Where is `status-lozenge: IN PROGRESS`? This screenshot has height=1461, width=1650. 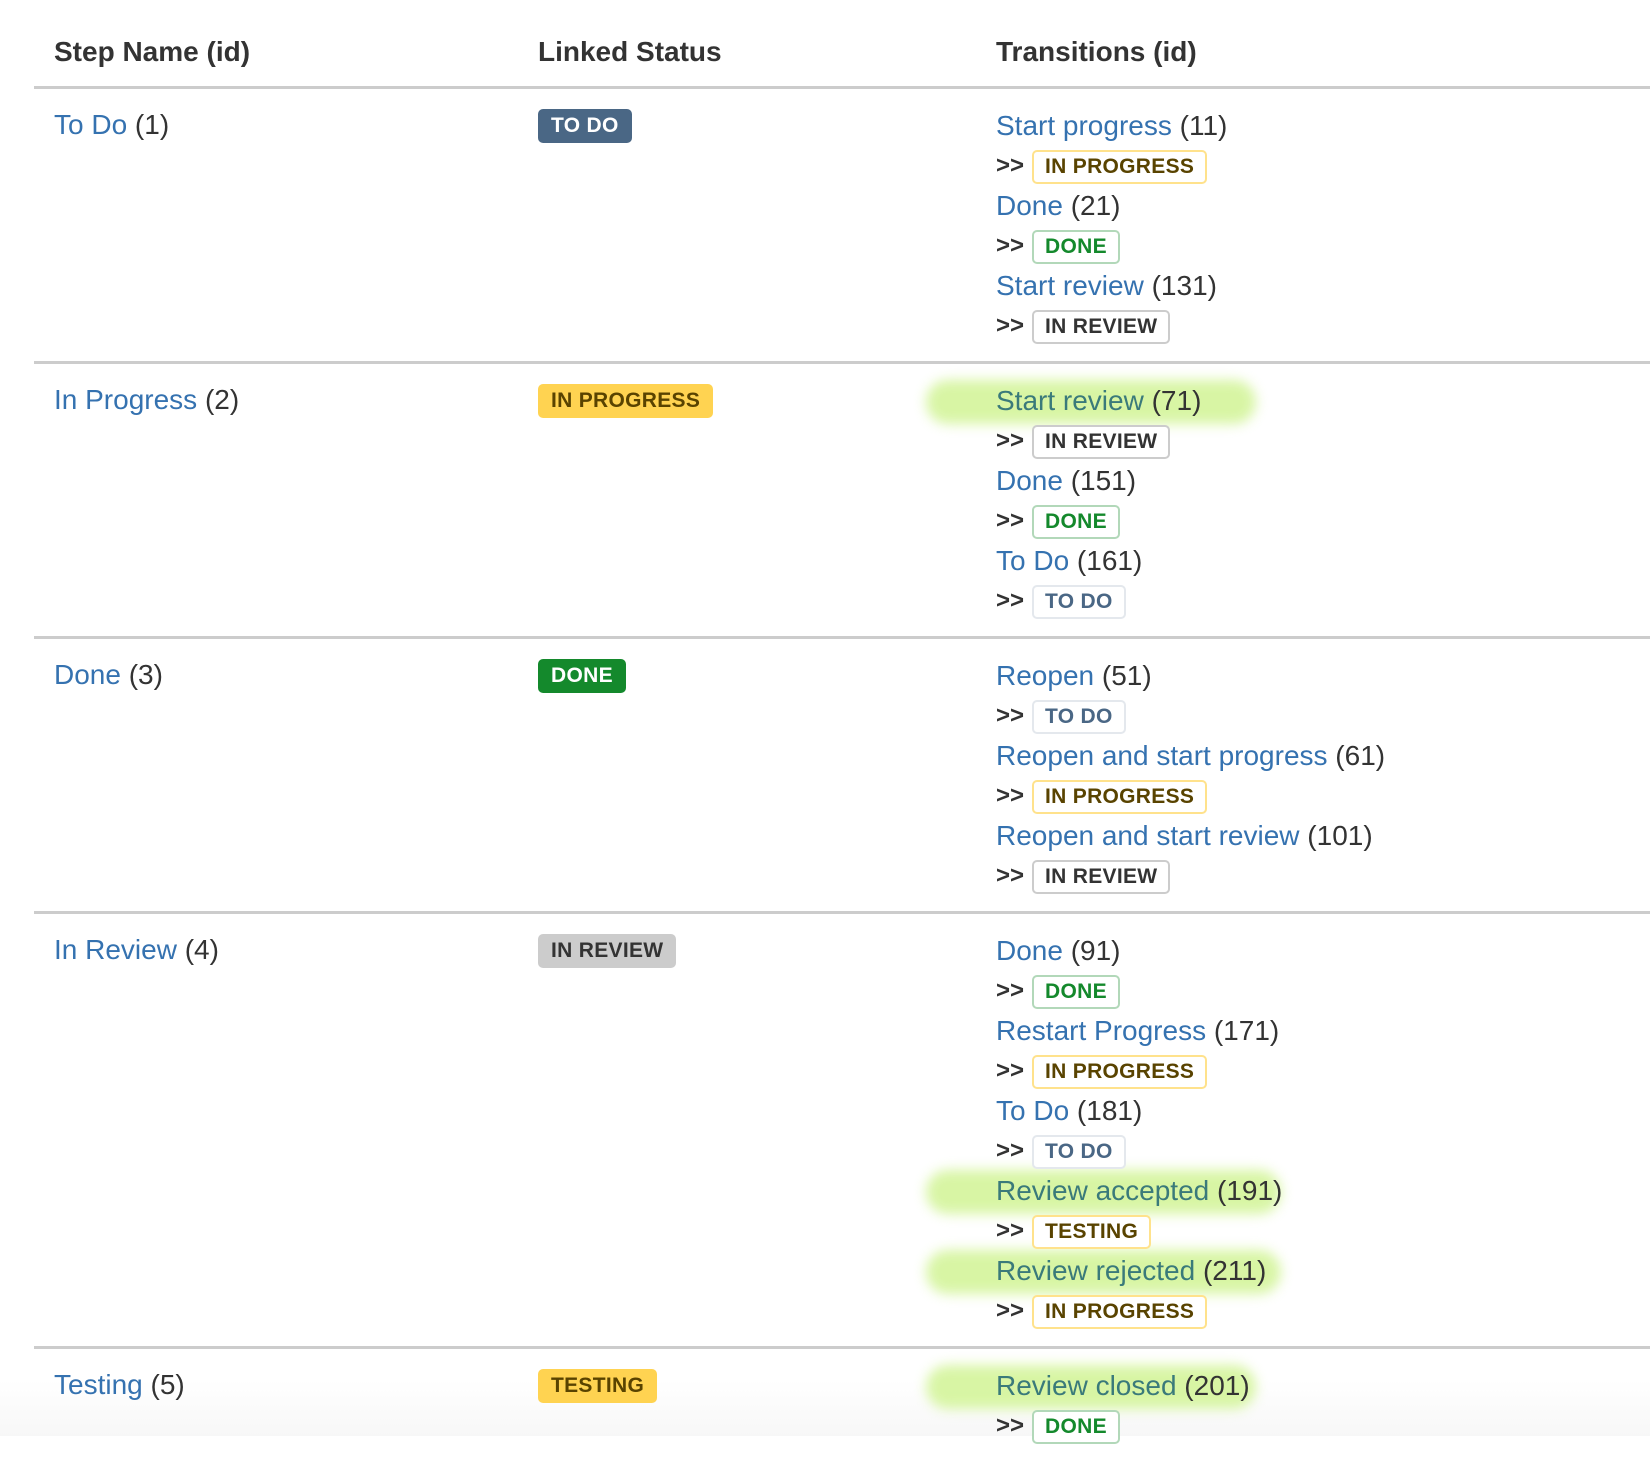 status-lozenge: IN PROGRESS is located at coordinates (626, 401).